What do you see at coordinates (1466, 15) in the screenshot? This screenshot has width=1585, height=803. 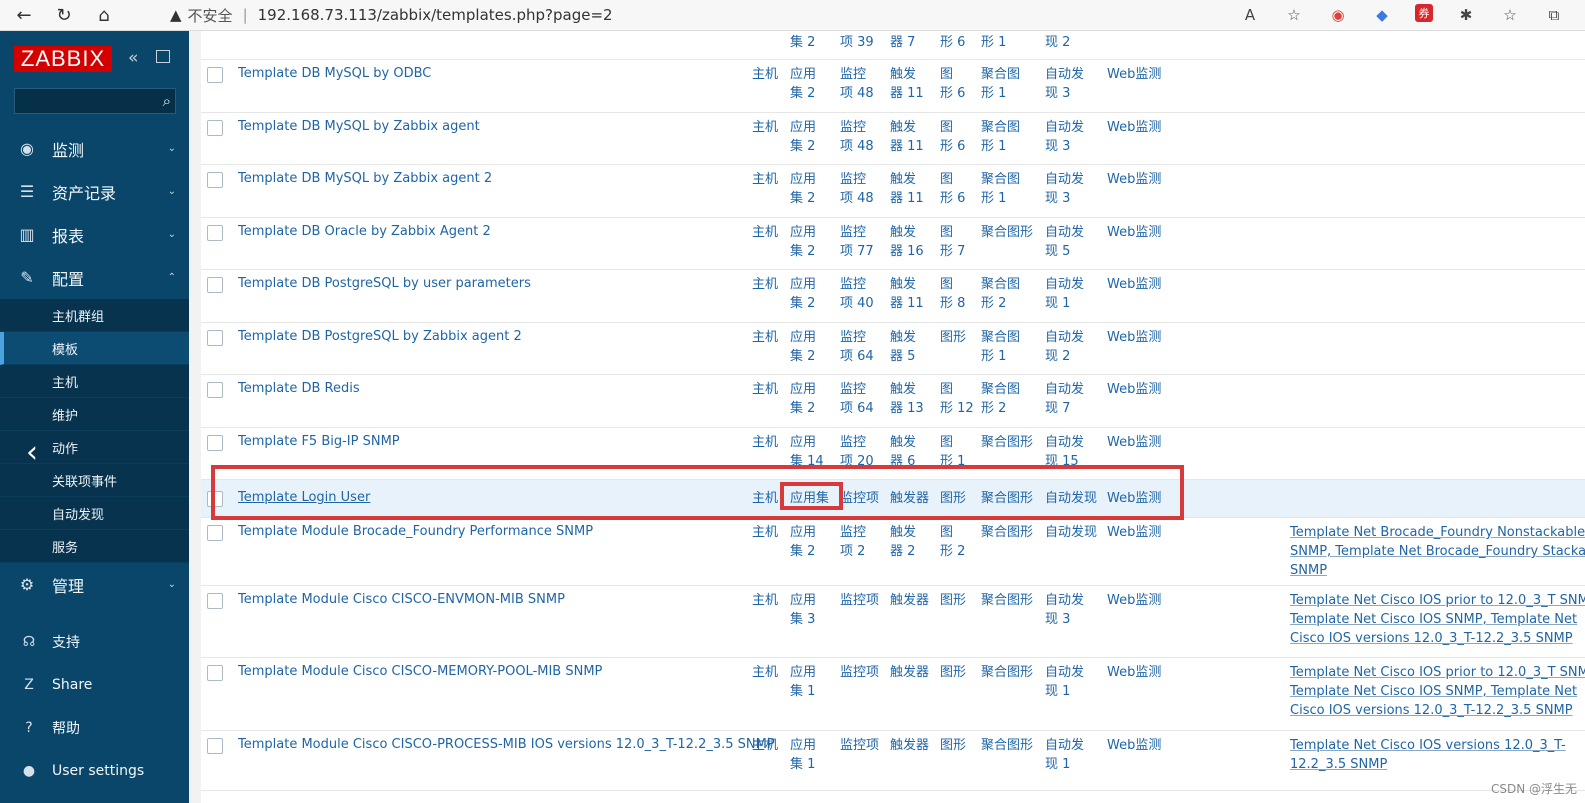 I see `extensions-icon: ✱` at bounding box center [1466, 15].